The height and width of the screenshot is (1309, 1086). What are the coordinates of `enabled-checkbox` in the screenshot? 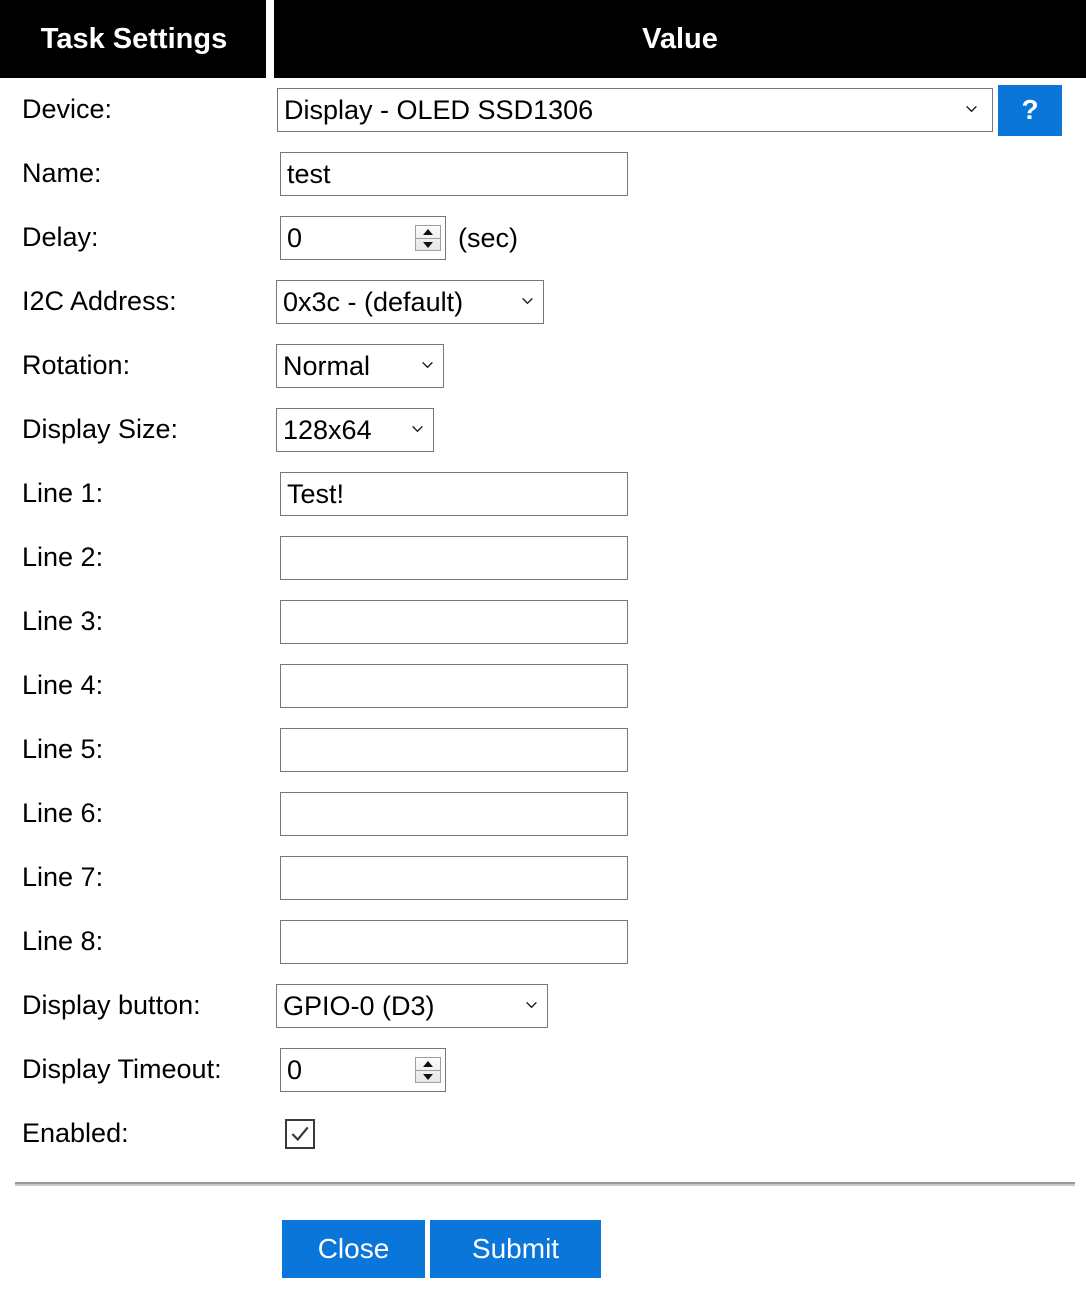 It's located at (300, 1134).